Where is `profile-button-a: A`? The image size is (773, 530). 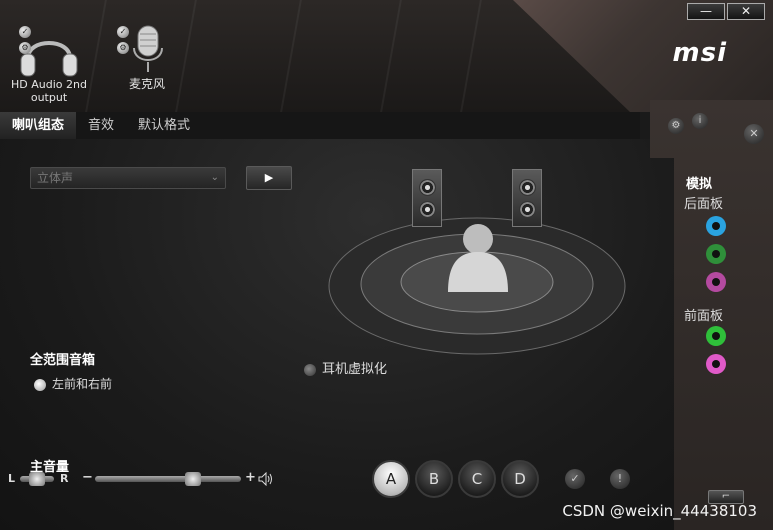
profile-button-a: A is located at coordinates (391, 479).